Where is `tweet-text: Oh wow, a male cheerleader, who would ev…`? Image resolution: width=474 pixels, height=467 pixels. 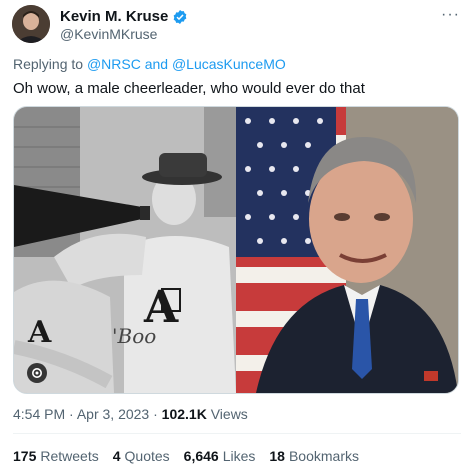
tweet-text: Oh wow, a male cheerleader, who would ev… is located at coordinates (189, 88).